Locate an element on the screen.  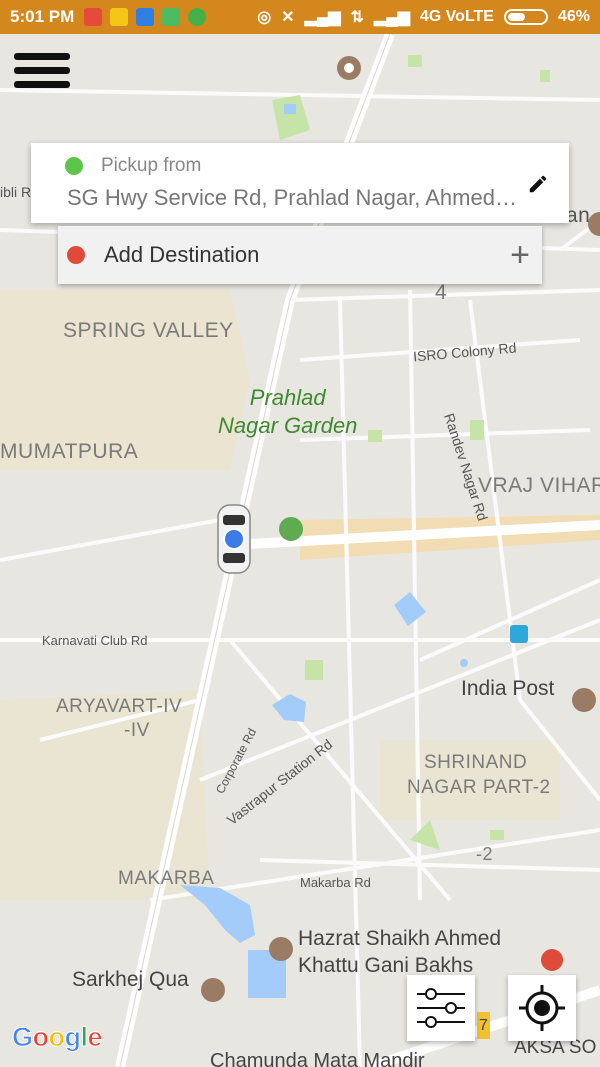
map-area-label: MAKARBA is located at coordinates (166, 878).